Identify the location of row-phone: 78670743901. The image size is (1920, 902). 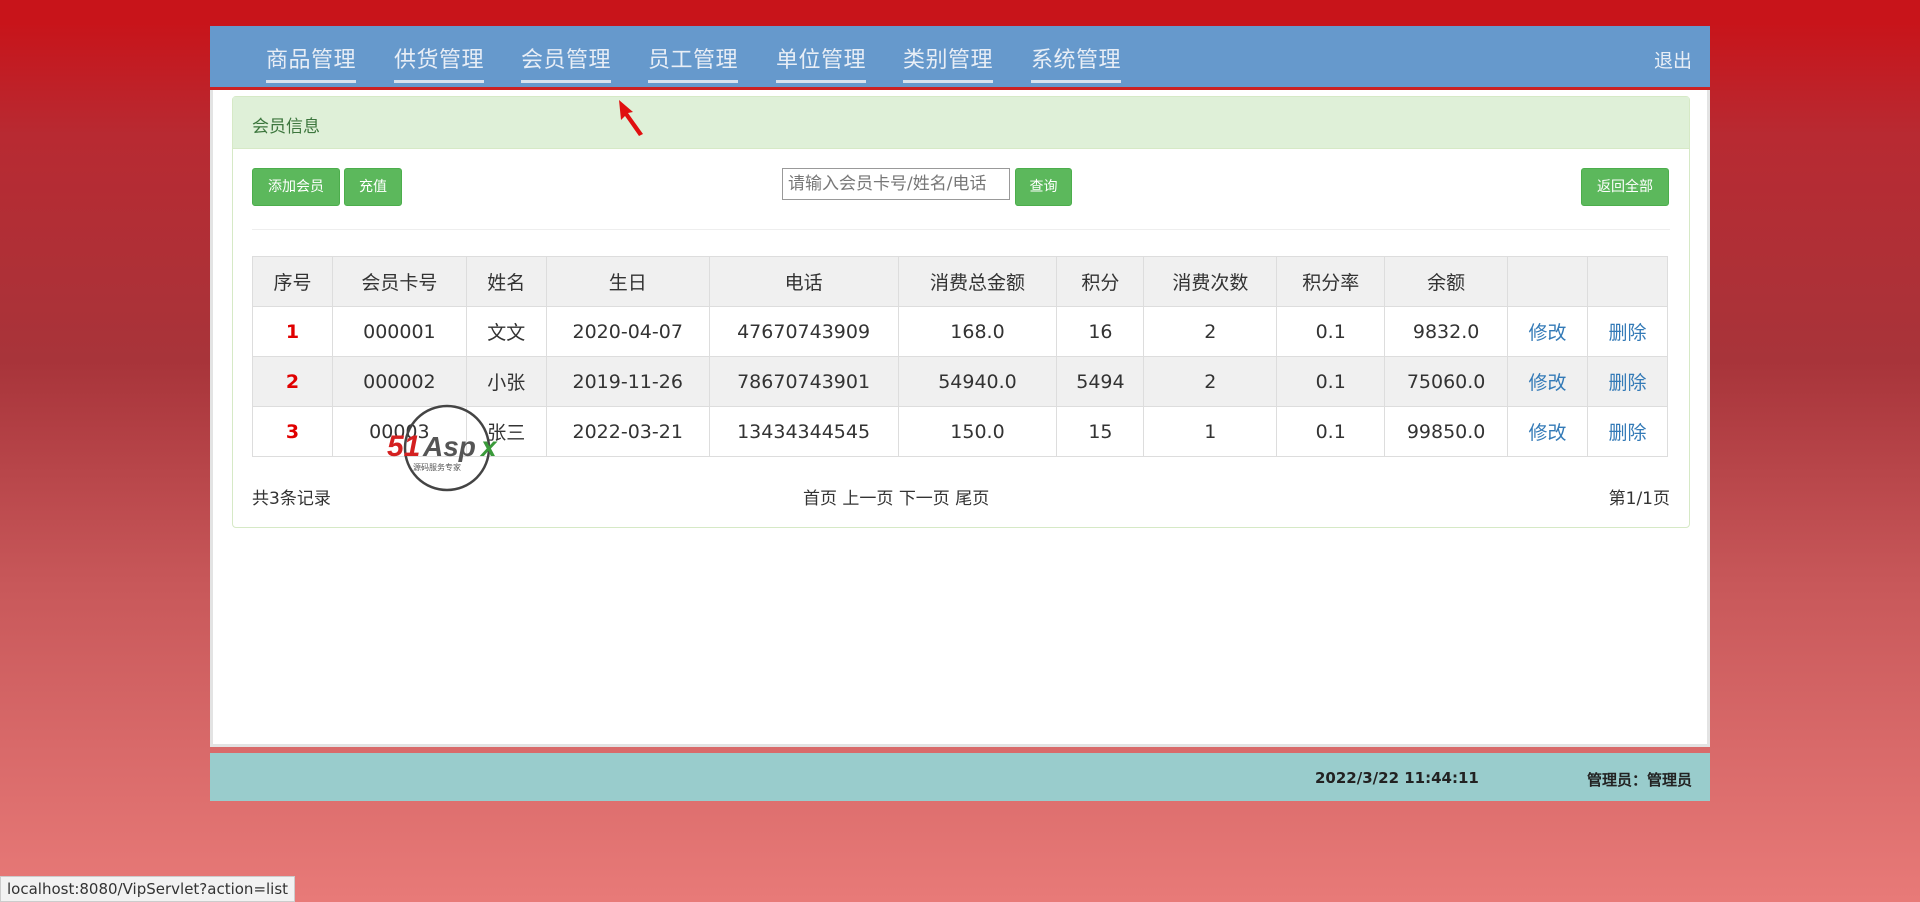
(803, 381).